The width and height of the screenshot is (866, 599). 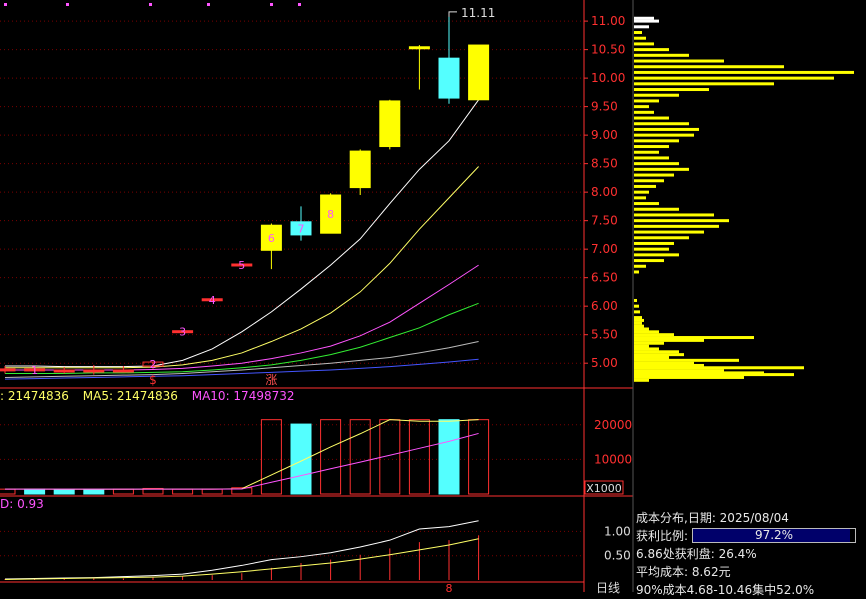 What do you see at coordinates (301, 228) in the screenshot?
I see `candle-sequence-label: 7` at bounding box center [301, 228].